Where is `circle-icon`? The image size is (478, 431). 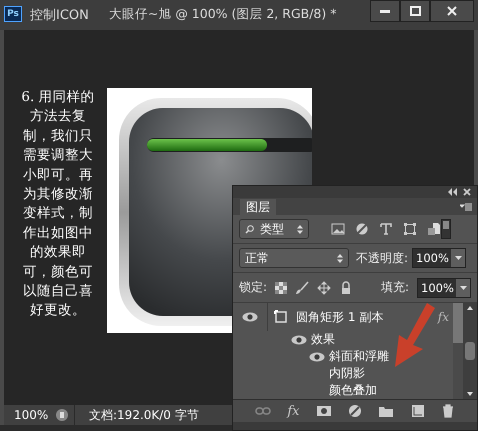 circle-icon is located at coordinates (362, 229).